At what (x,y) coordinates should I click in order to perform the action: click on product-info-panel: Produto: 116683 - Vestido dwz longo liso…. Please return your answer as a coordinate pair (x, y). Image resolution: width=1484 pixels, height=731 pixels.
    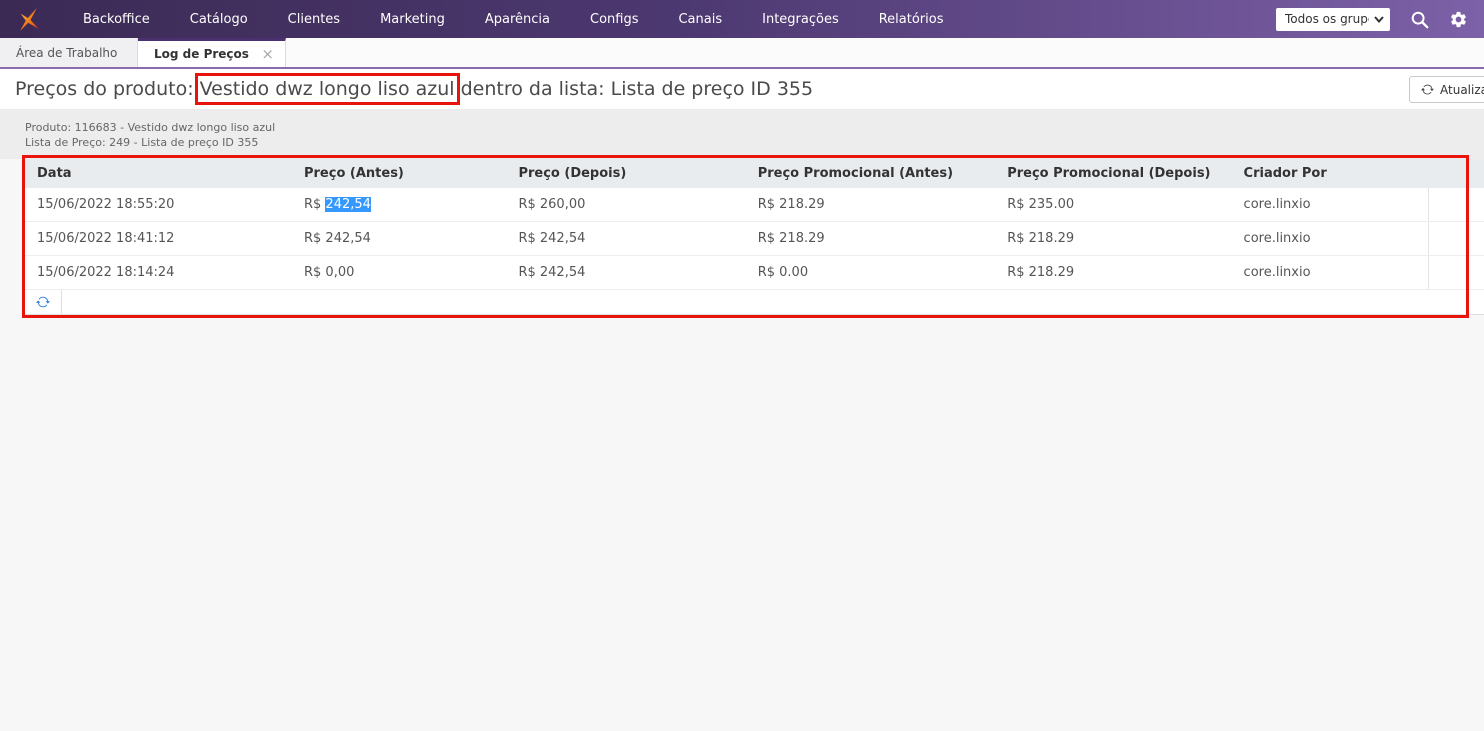
    Looking at the image, I should click on (742, 134).